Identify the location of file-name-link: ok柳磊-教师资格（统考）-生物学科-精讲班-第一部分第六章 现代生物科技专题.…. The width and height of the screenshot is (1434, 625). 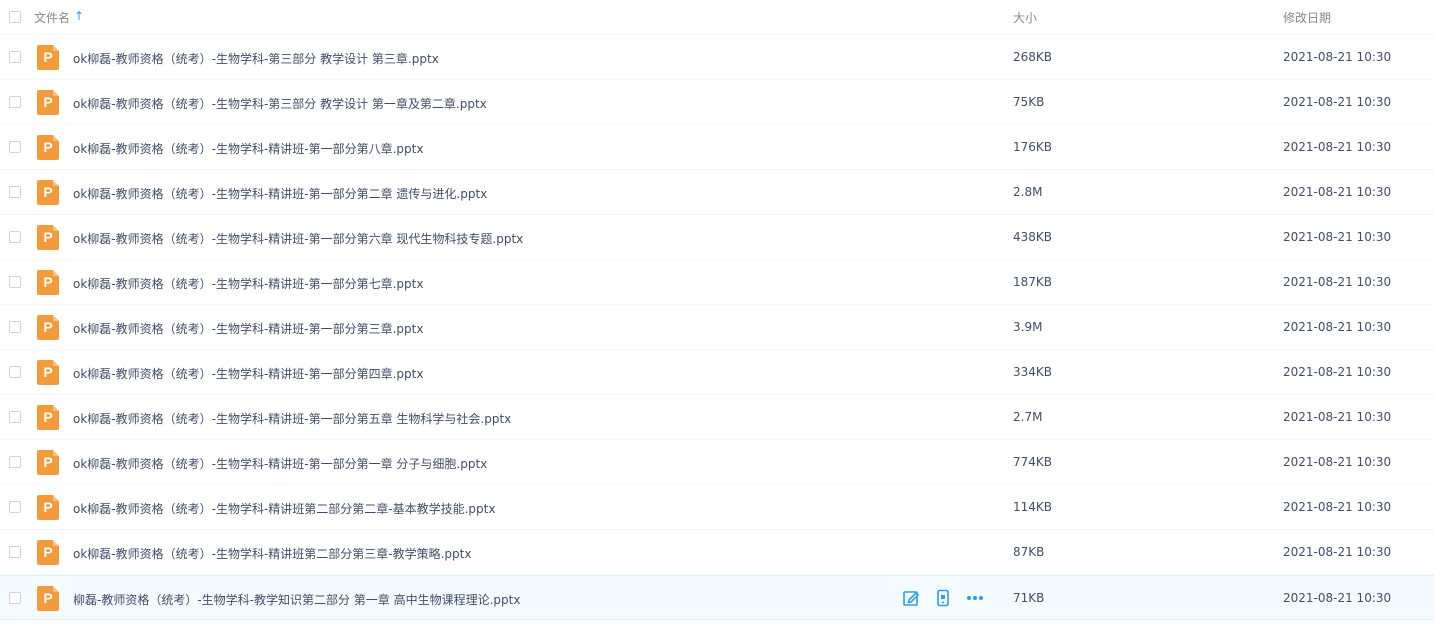
(298, 238).